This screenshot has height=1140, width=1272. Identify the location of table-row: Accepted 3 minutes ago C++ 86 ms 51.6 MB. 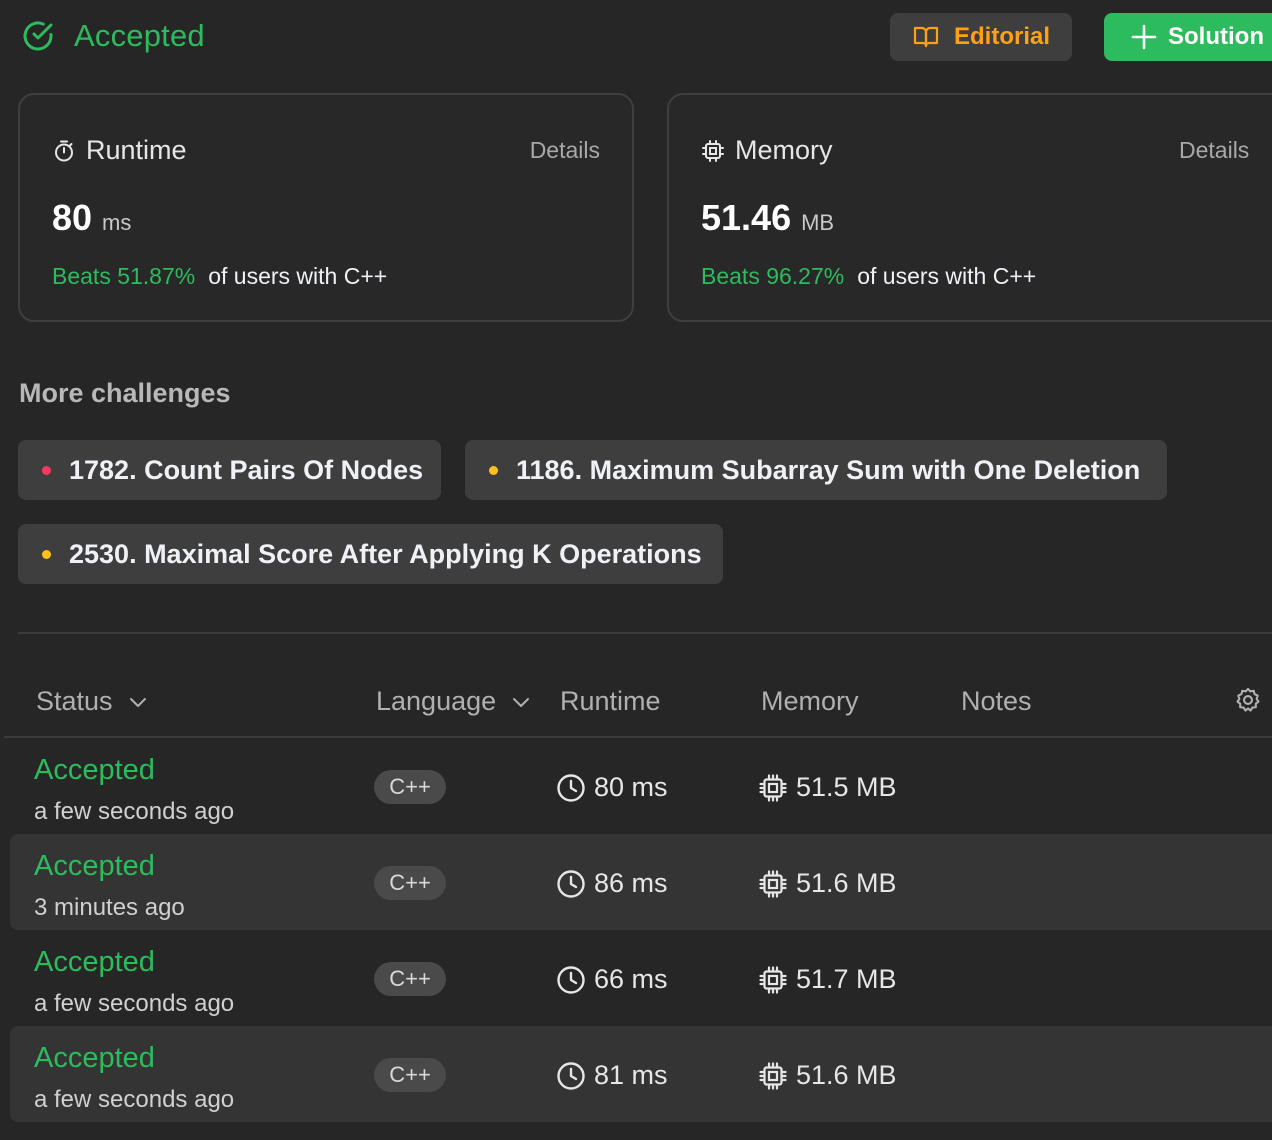
(641, 882).